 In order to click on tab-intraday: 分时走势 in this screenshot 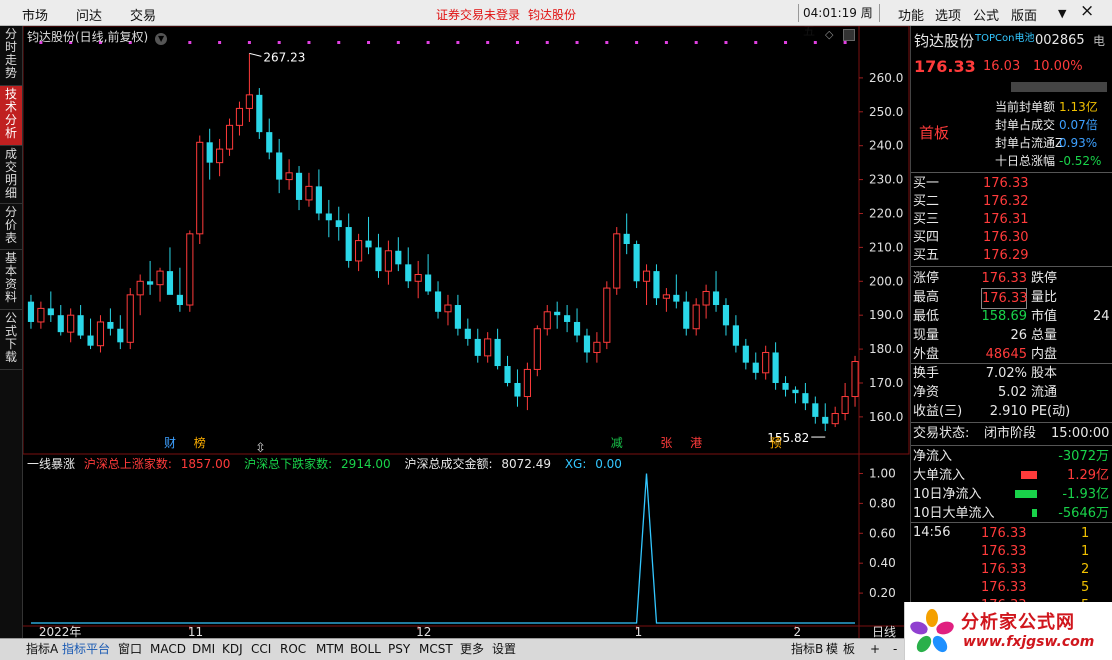, I will do `click(11, 56)`.